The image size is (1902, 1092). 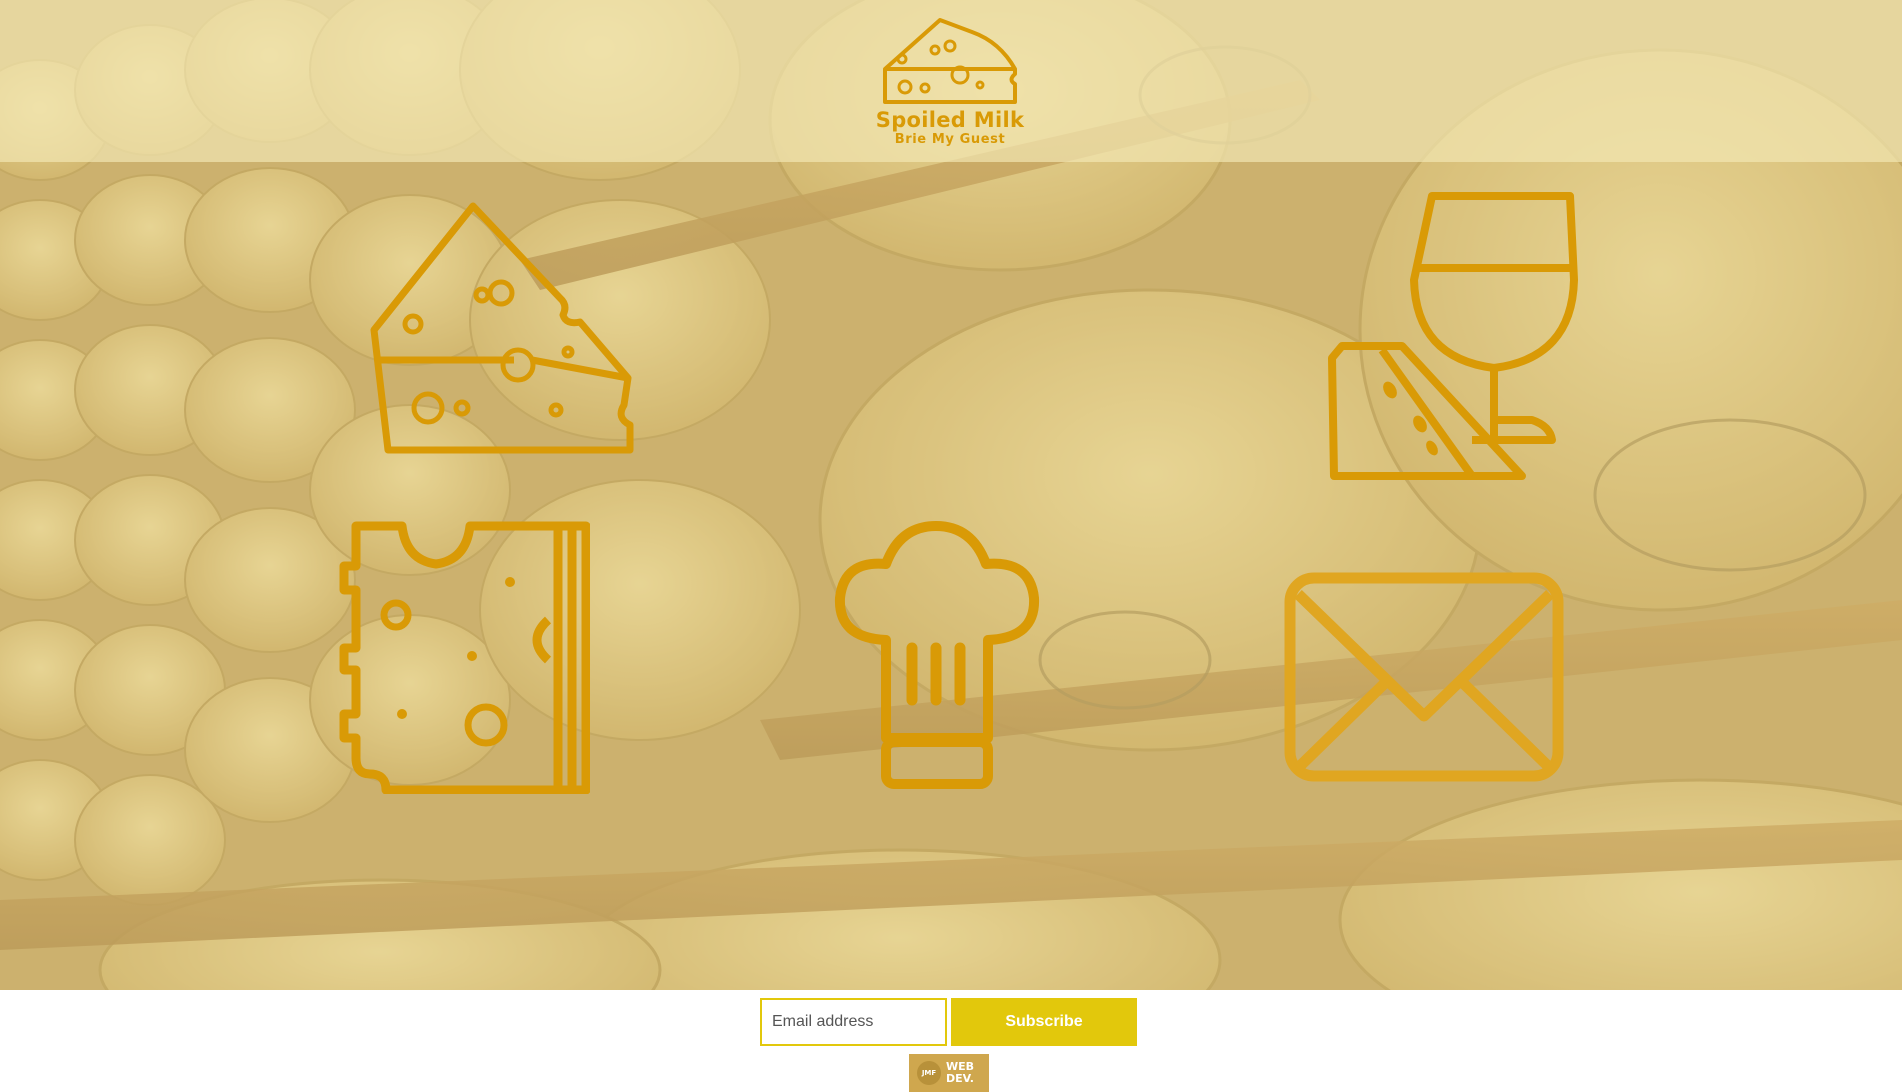 What do you see at coordinates (1450, 336) in the screenshot?
I see `wine-and-cheese-icon` at bounding box center [1450, 336].